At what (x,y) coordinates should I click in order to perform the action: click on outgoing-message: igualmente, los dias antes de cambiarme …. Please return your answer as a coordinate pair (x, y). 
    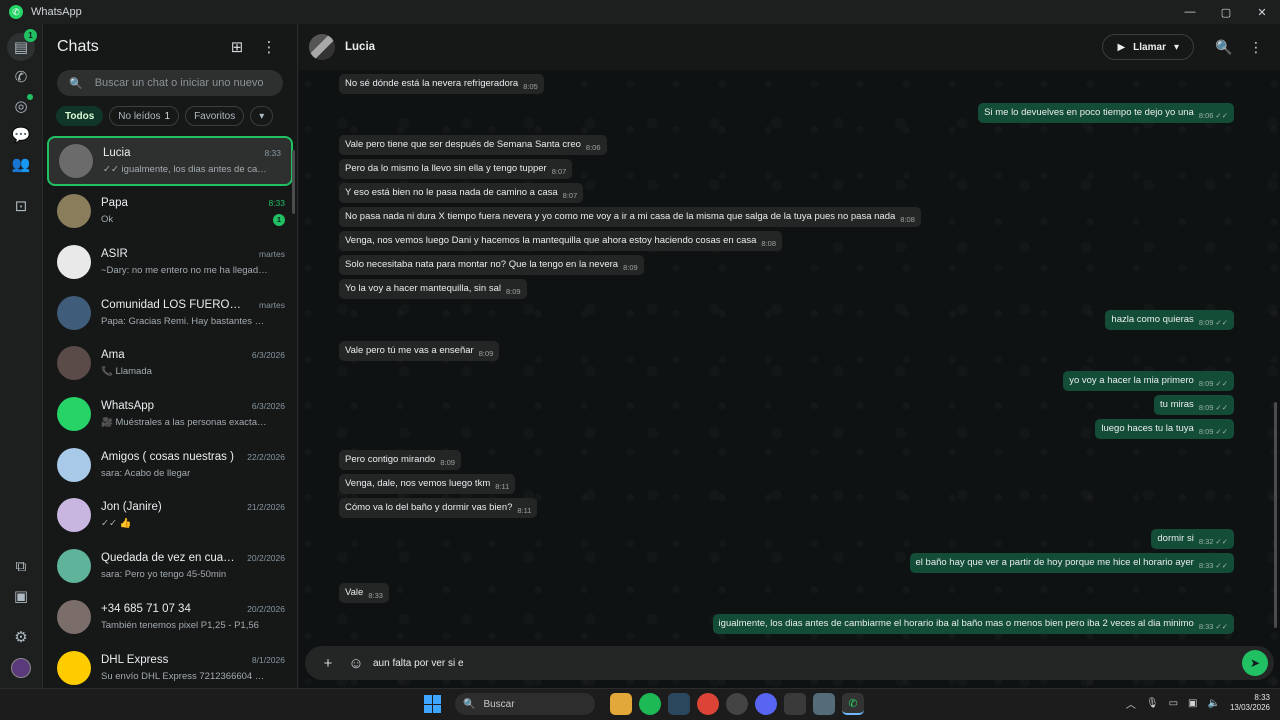
    Looking at the image, I should click on (973, 624).